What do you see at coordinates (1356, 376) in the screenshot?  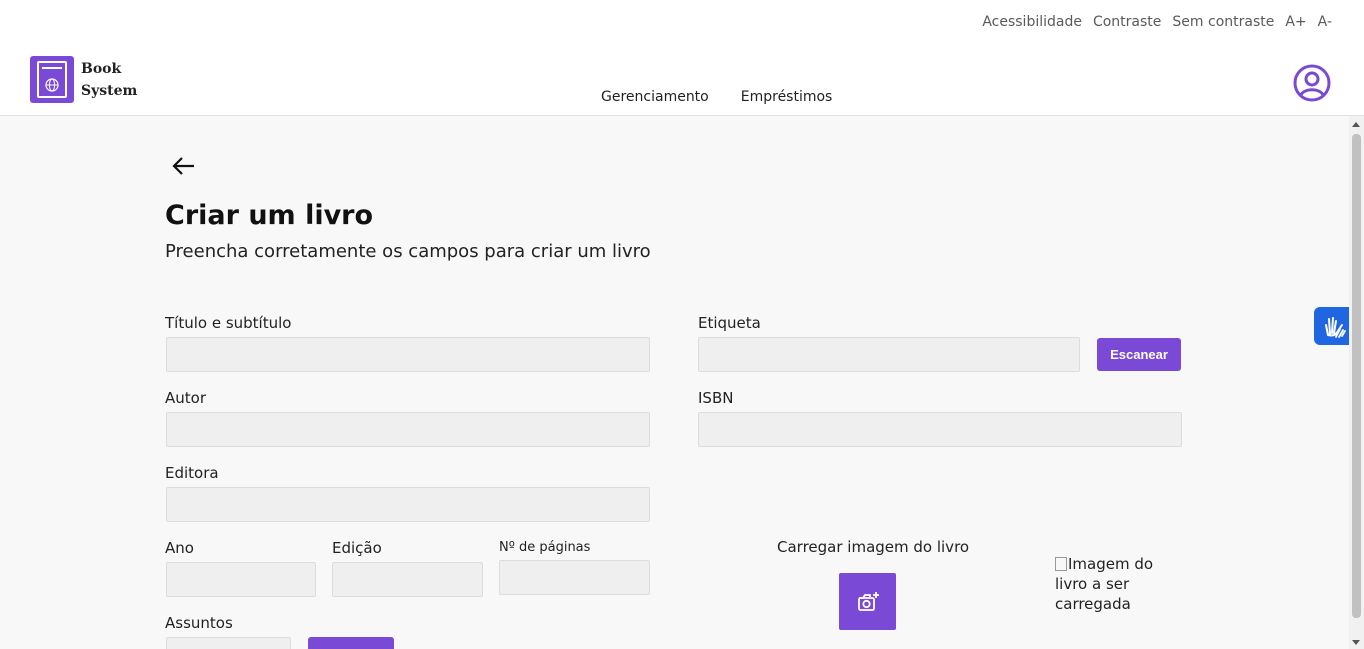 I see `scrollbar-thumb` at bounding box center [1356, 376].